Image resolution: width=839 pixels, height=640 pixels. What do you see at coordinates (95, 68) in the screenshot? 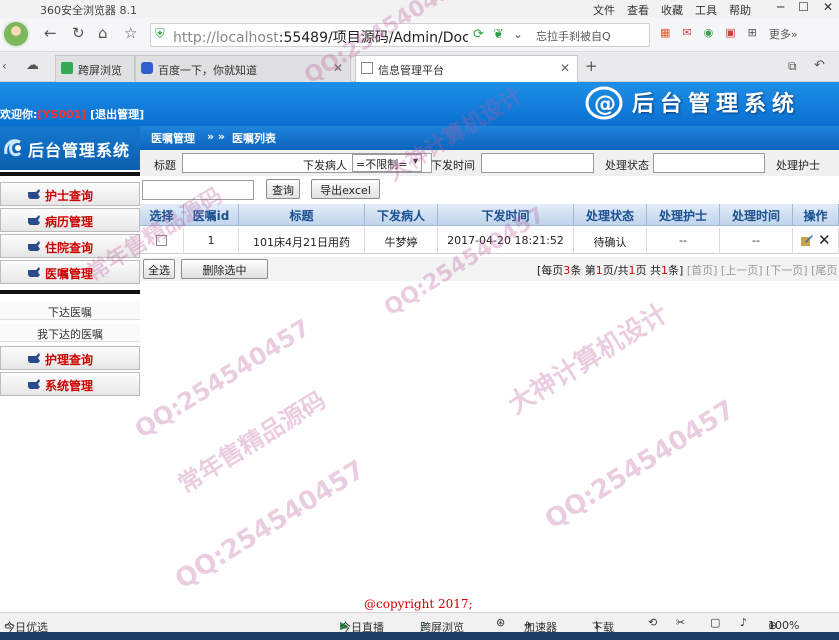
I see `tab-cross-screen: 跨屏浏览` at bounding box center [95, 68].